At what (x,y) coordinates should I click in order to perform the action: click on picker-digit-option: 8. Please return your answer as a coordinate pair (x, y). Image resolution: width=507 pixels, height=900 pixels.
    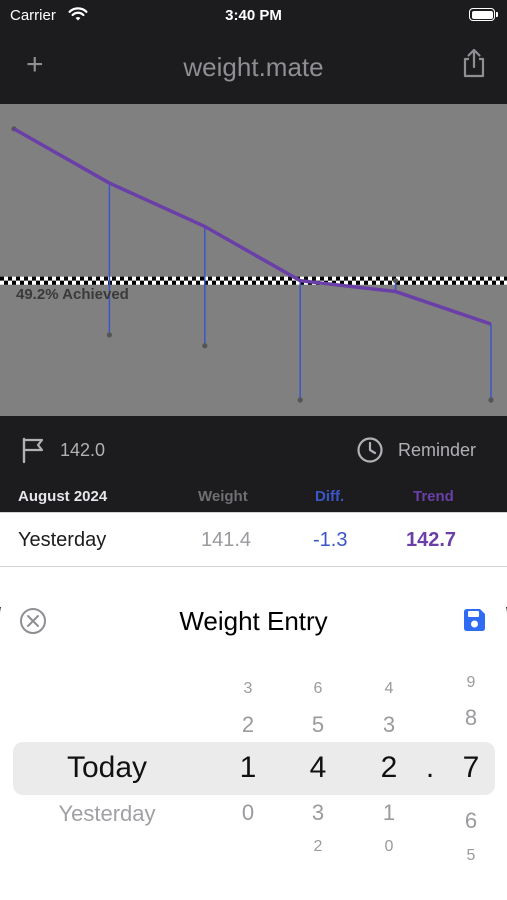
    Looking at the image, I should click on (471, 718).